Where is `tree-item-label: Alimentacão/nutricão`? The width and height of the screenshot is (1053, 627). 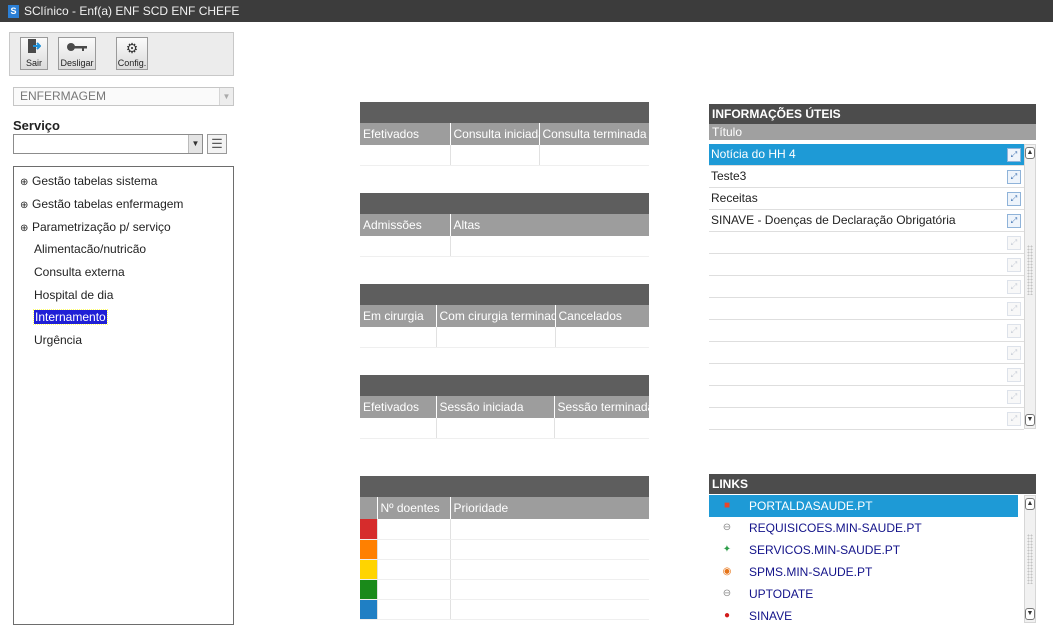
tree-item-label: Alimentacão/nutricão is located at coordinates (90, 249).